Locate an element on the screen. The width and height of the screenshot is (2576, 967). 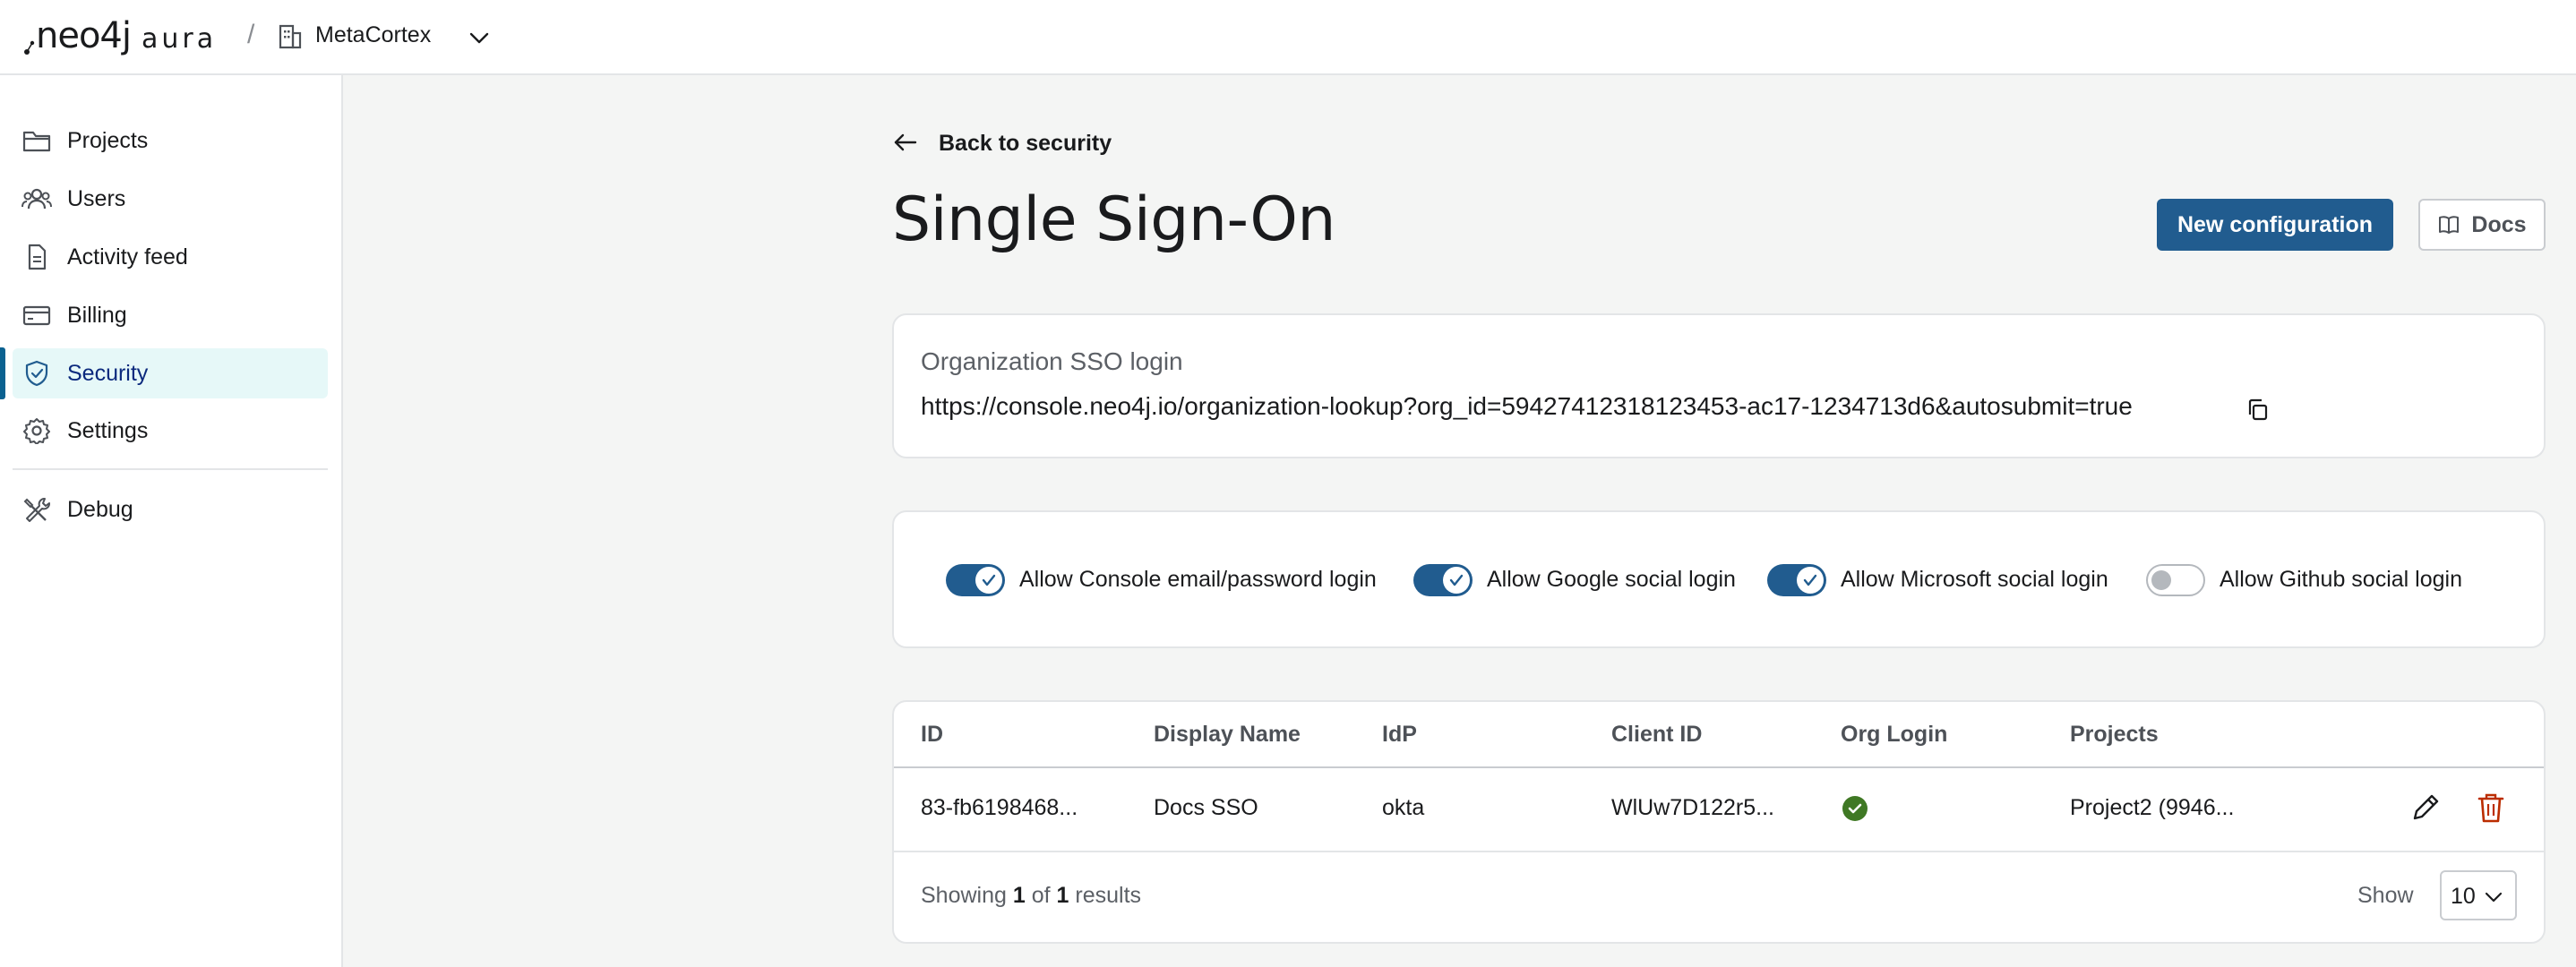
column-header-display-name: Display Name is located at coordinates (1227, 735).